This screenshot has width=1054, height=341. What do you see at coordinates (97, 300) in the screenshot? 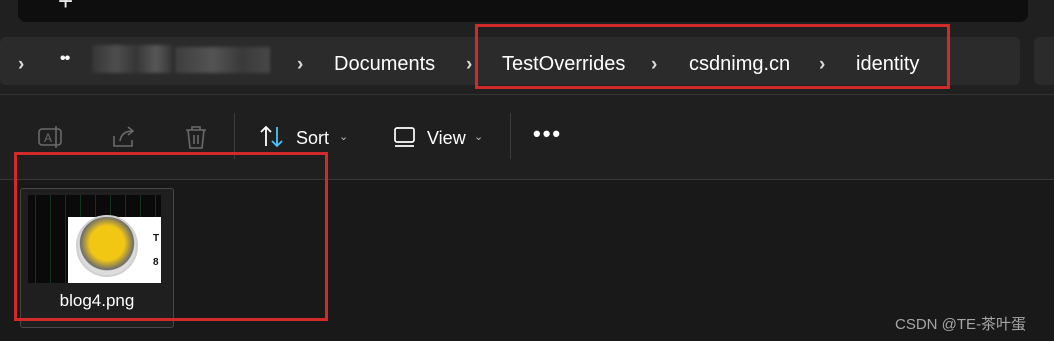
I see `file-name: blog4.png` at bounding box center [97, 300].